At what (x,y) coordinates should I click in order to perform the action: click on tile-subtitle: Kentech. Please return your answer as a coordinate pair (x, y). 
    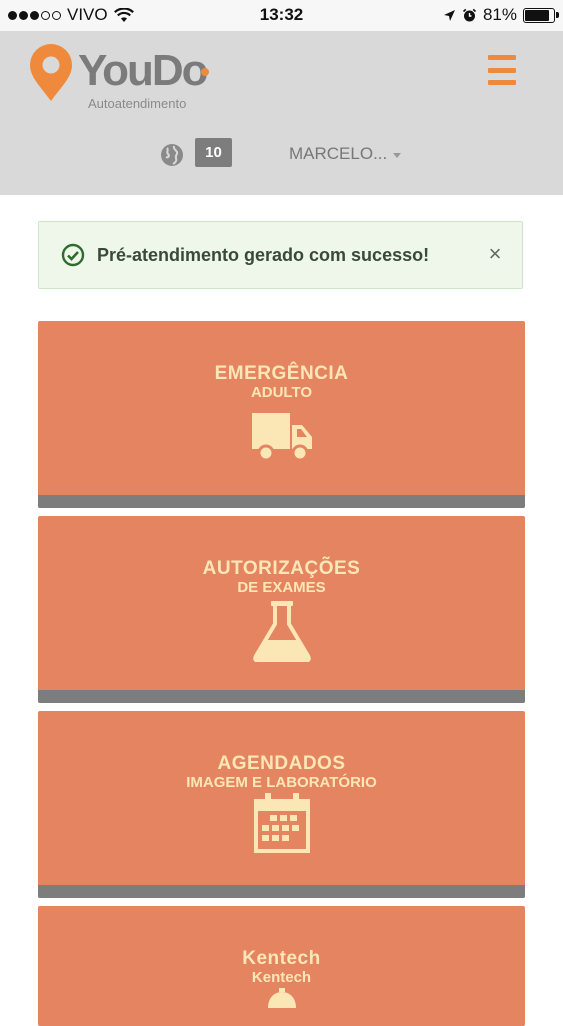
    Looking at the image, I should click on (281, 977).